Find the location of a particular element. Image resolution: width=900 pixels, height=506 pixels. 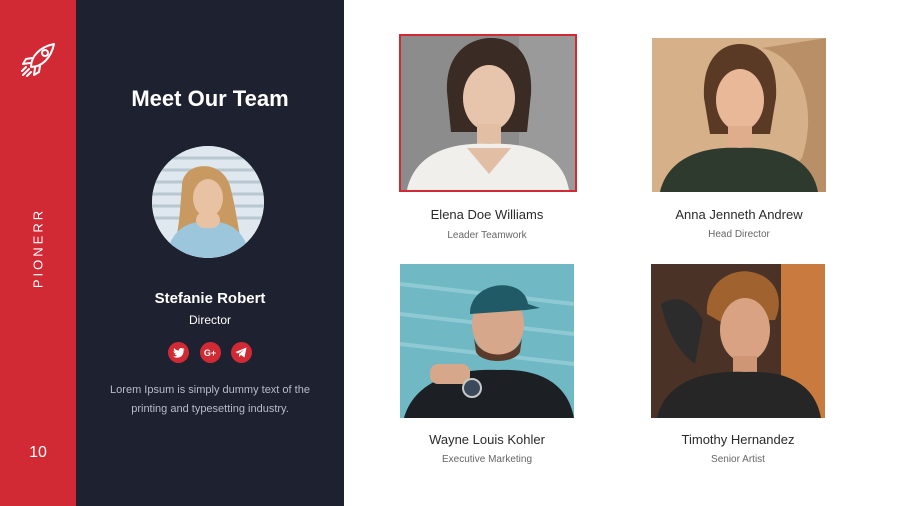

twitter-icon is located at coordinates (179, 352).